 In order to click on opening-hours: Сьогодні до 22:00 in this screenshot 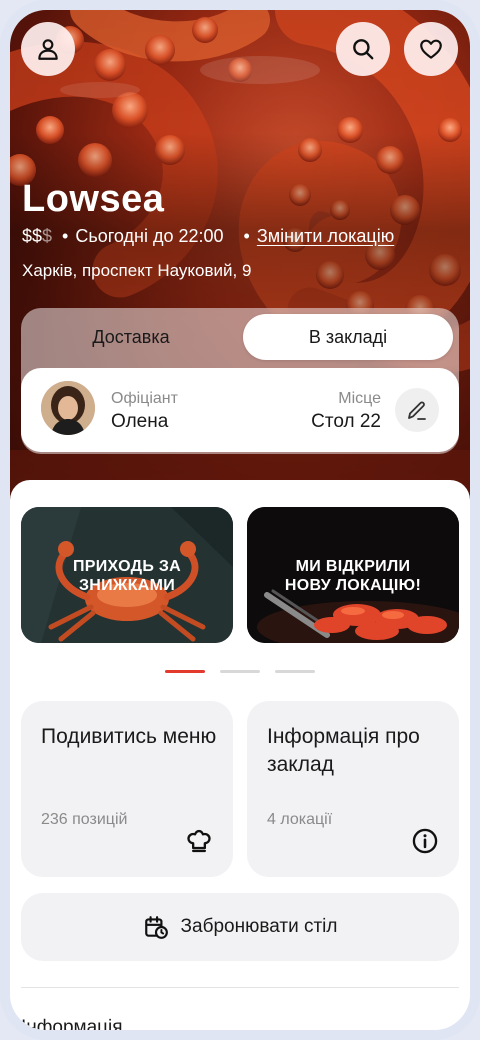, I will do `click(149, 236)`.